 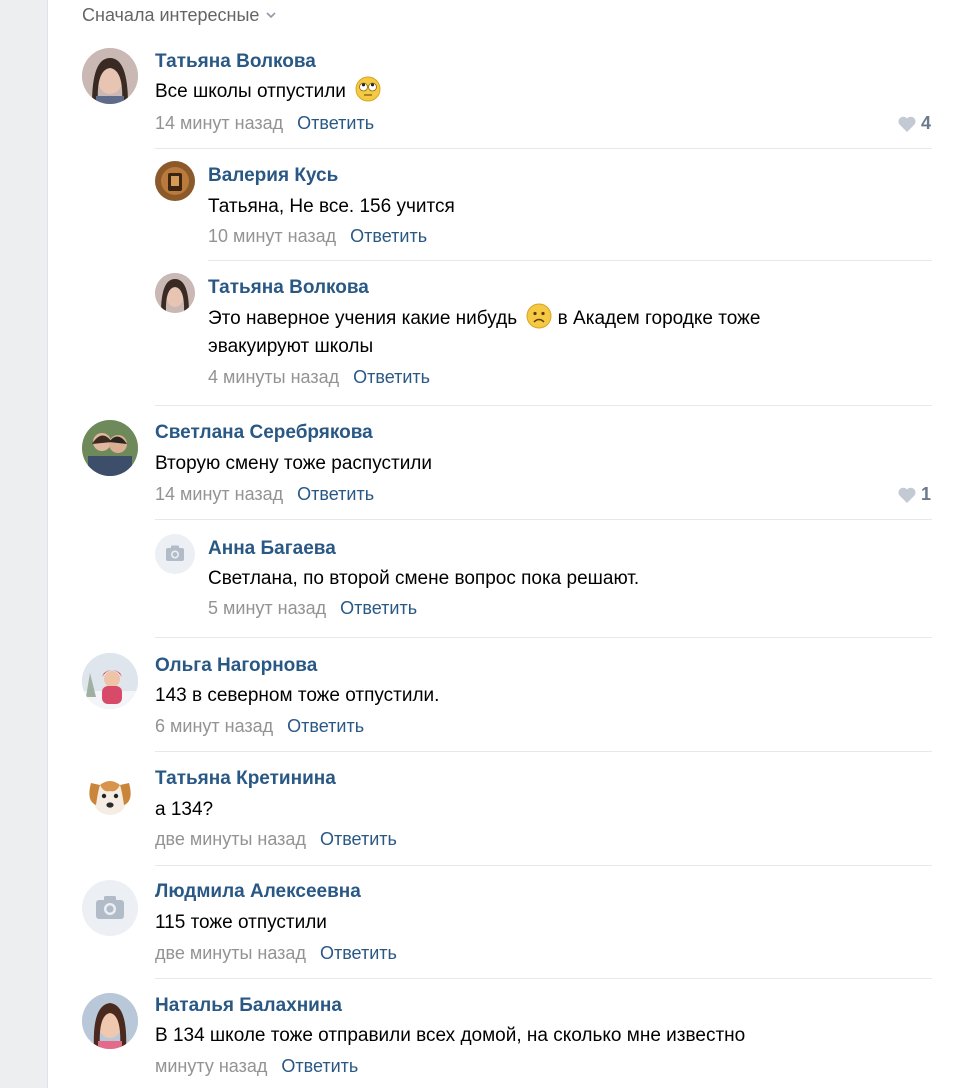 What do you see at coordinates (291, 346) in the screenshot?
I see `comment-text-line2: эвакуируют школы` at bounding box center [291, 346].